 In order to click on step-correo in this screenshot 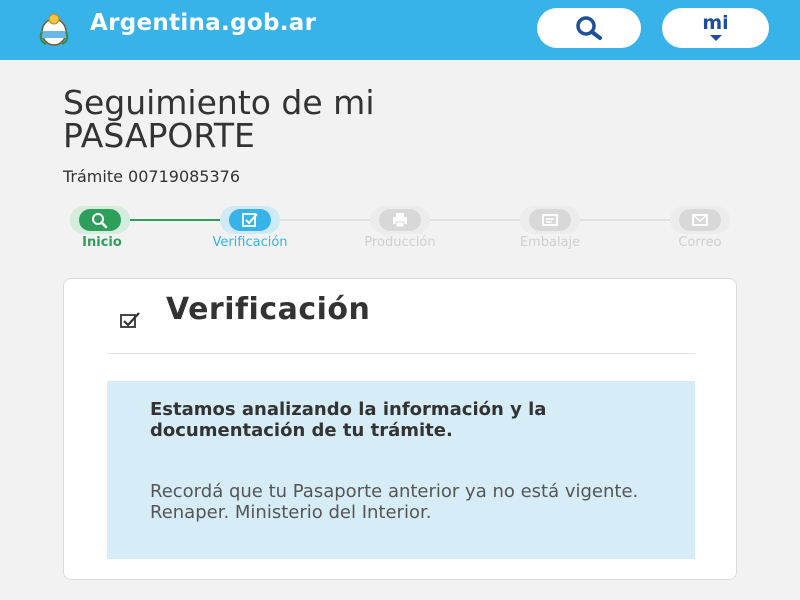, I will do `click(700, 220)`.